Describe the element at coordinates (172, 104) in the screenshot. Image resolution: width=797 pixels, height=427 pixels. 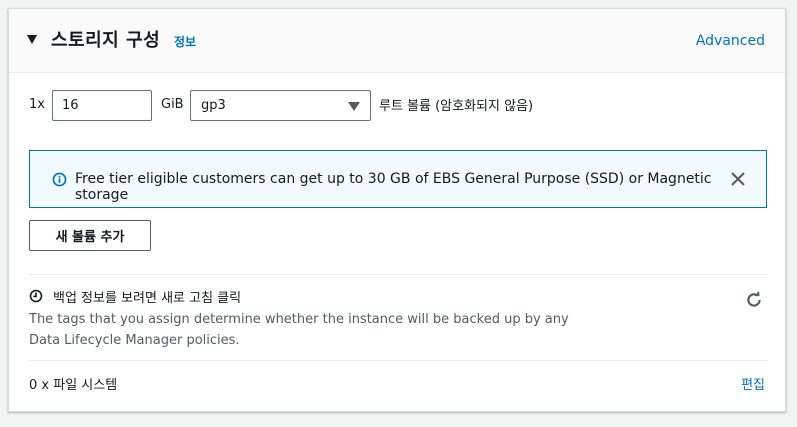
I see `volume-size-unit: GiB` at that location.